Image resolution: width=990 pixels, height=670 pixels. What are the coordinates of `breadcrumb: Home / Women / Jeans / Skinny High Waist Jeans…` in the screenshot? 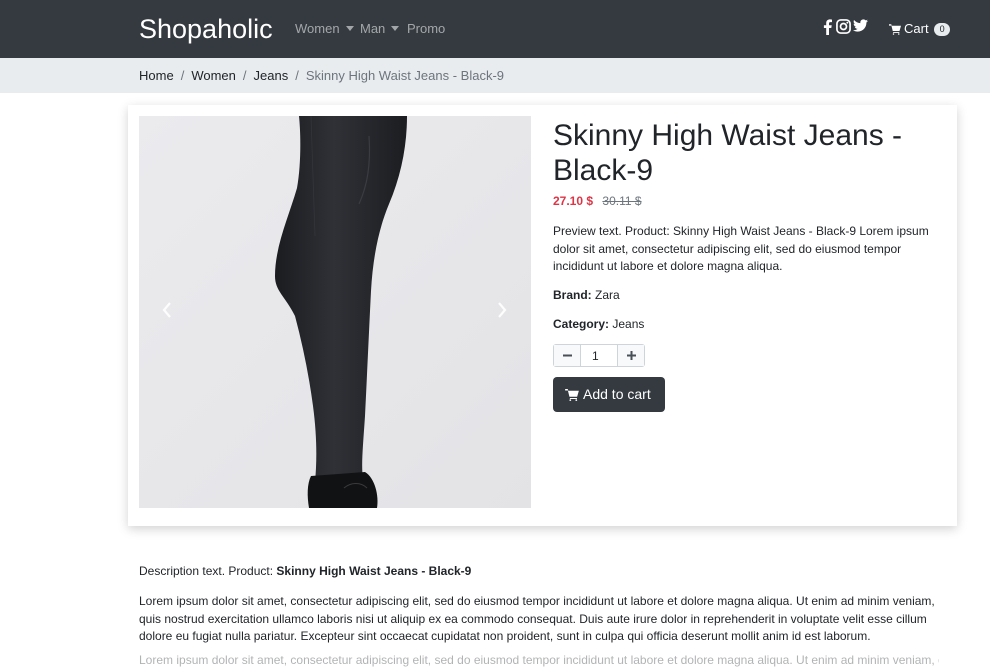 It's located at (321, 76).